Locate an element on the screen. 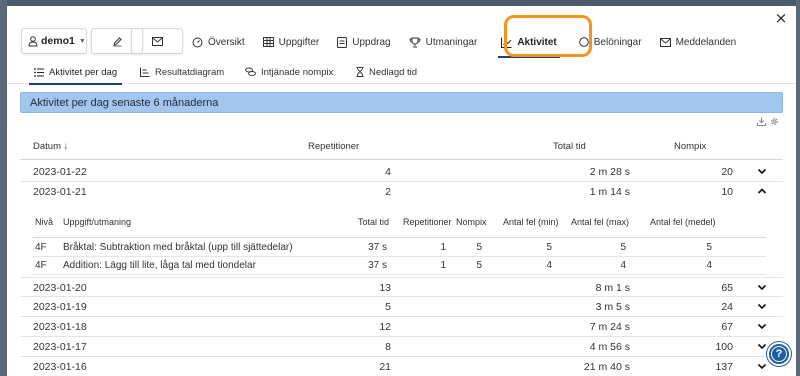 The width and height of the screenshot is (800, 376). table-row: 2023-01-19 5 3 m 5 s 24 is located at coordinates (401, 307).